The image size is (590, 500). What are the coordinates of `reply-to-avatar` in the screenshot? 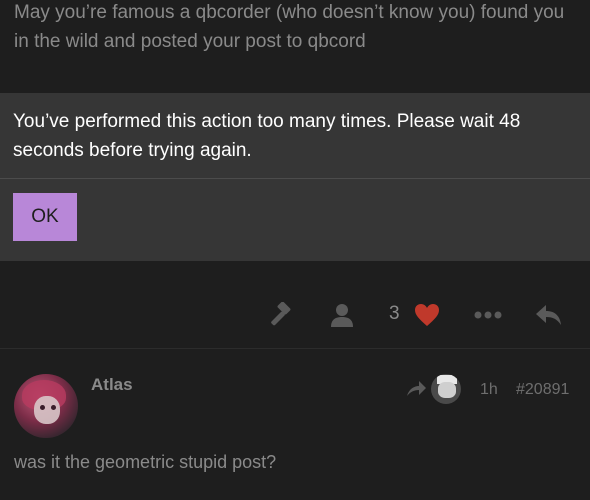 It's located at (446, 389).